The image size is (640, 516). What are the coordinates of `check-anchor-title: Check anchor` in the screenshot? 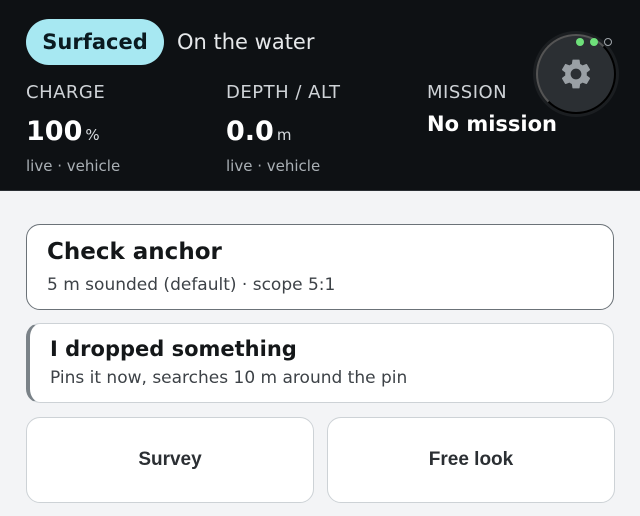 It's located at (134, 252).